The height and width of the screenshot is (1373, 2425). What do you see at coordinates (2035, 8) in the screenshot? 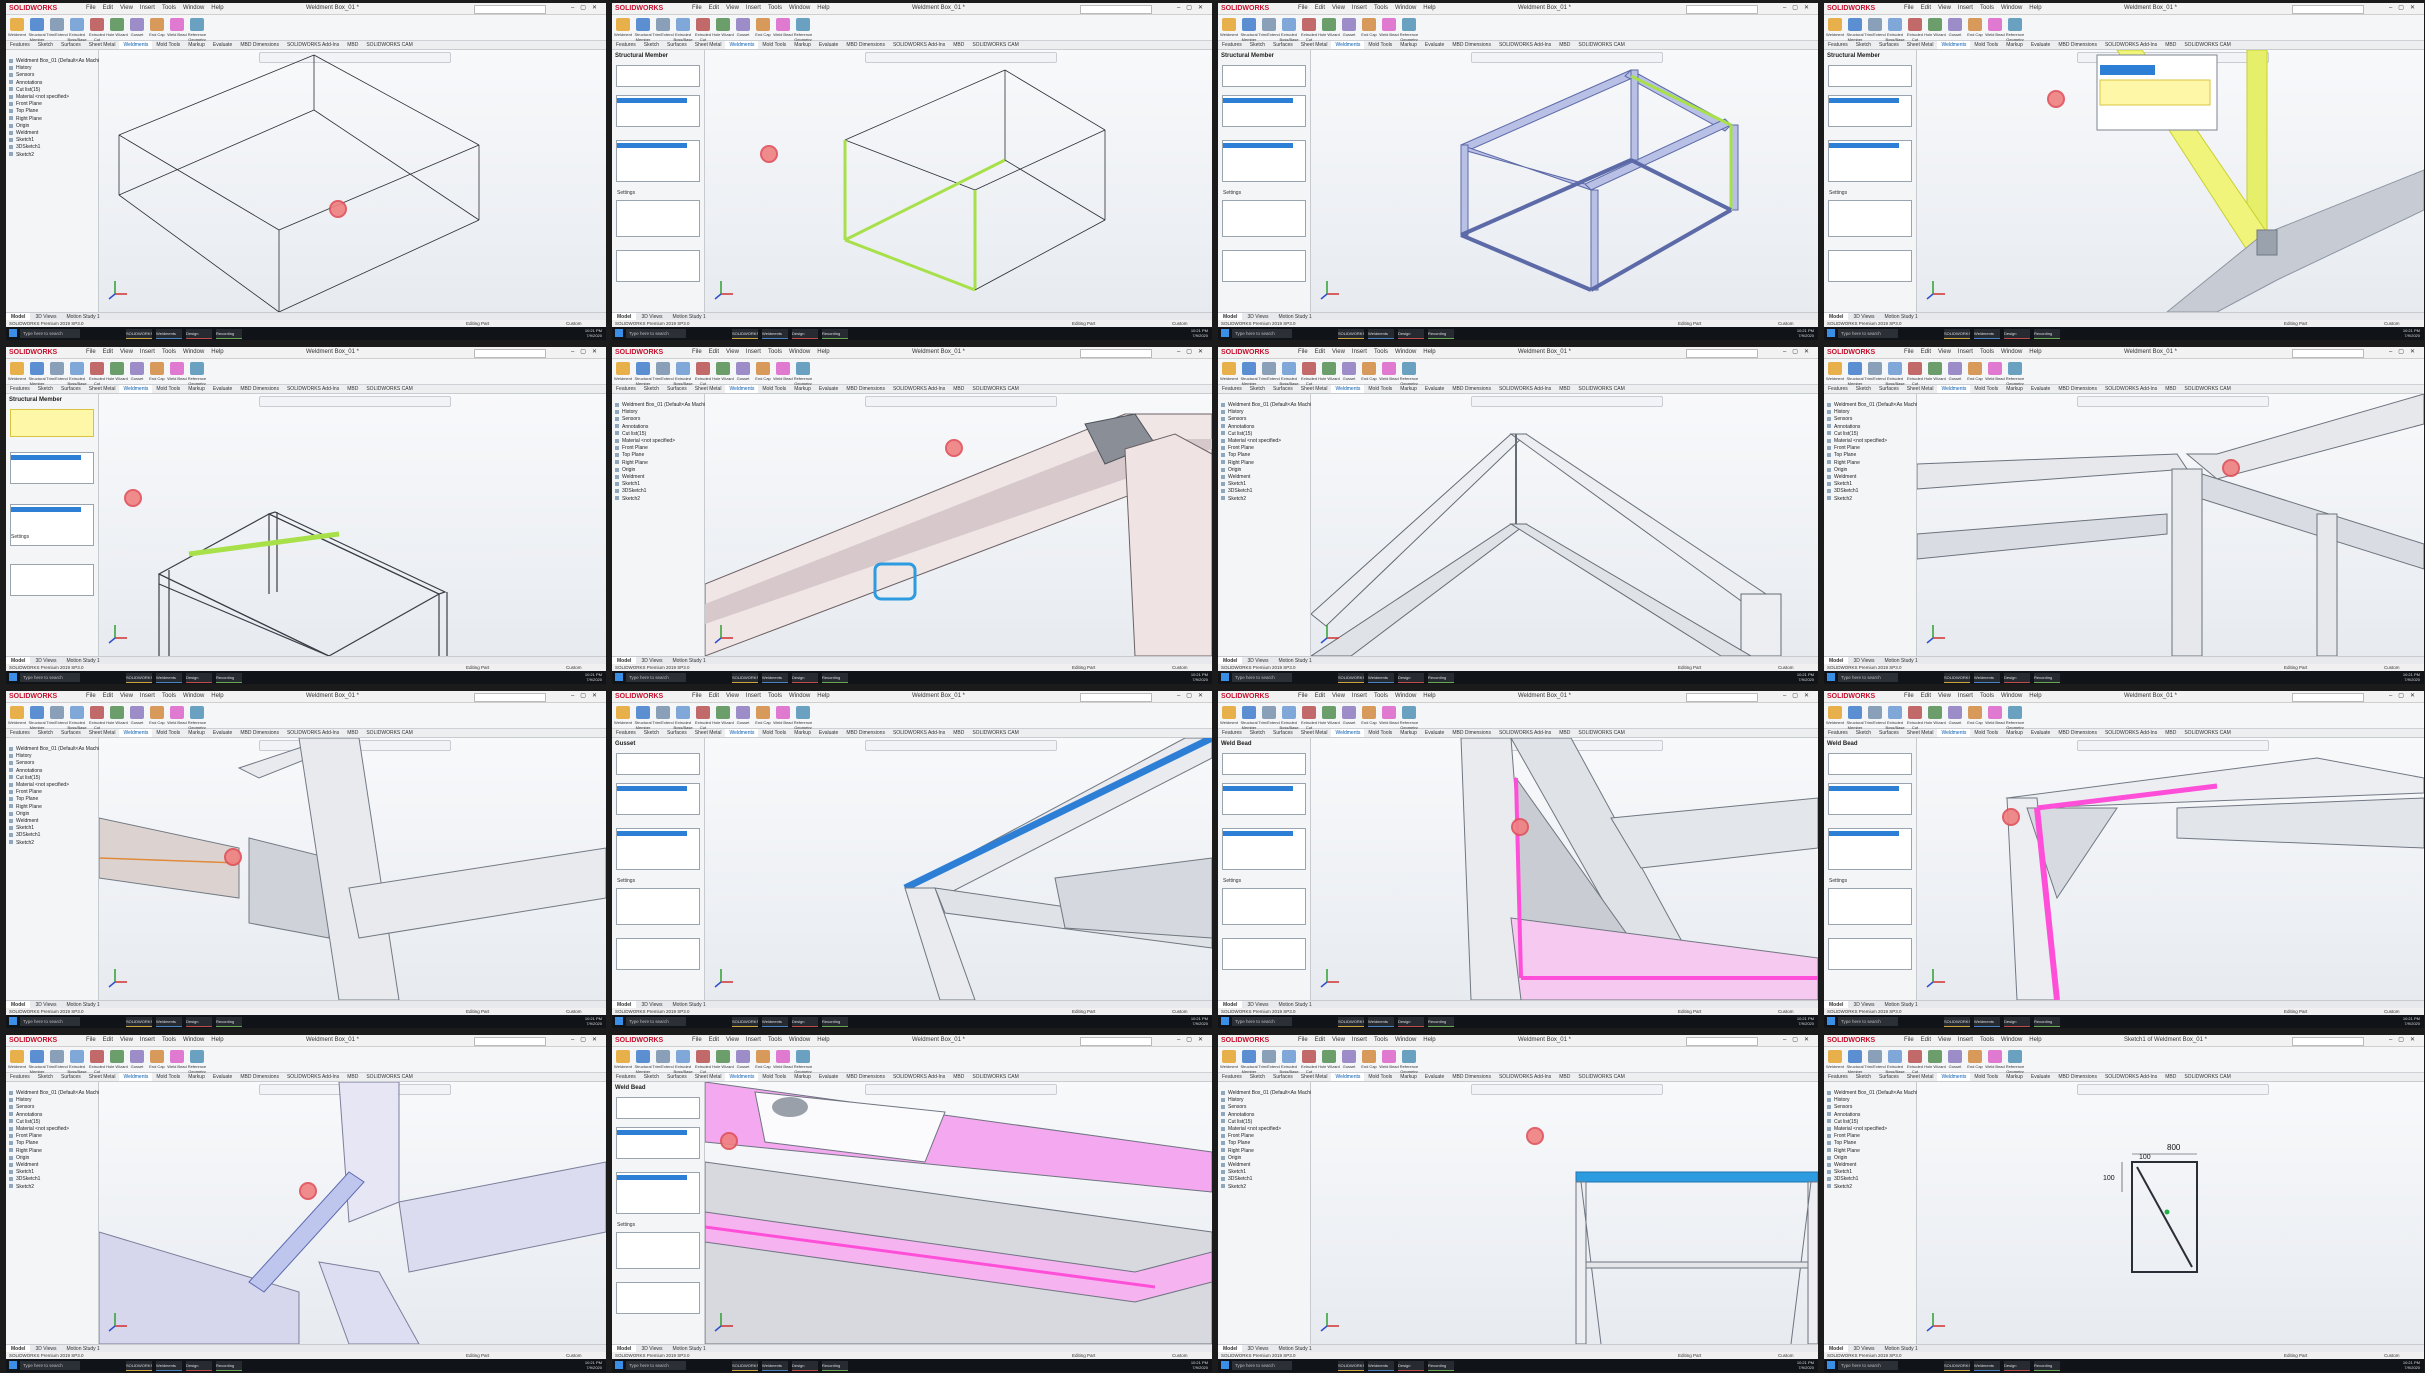
I see `menu-help: Help` at bounding box center [2035, 8].